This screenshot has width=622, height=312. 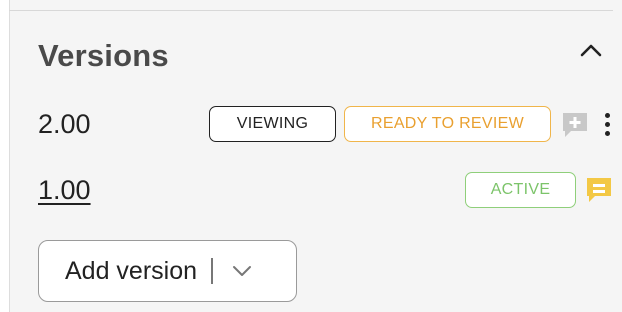 I want to click on comment-icon, so click(x=599, y=190).